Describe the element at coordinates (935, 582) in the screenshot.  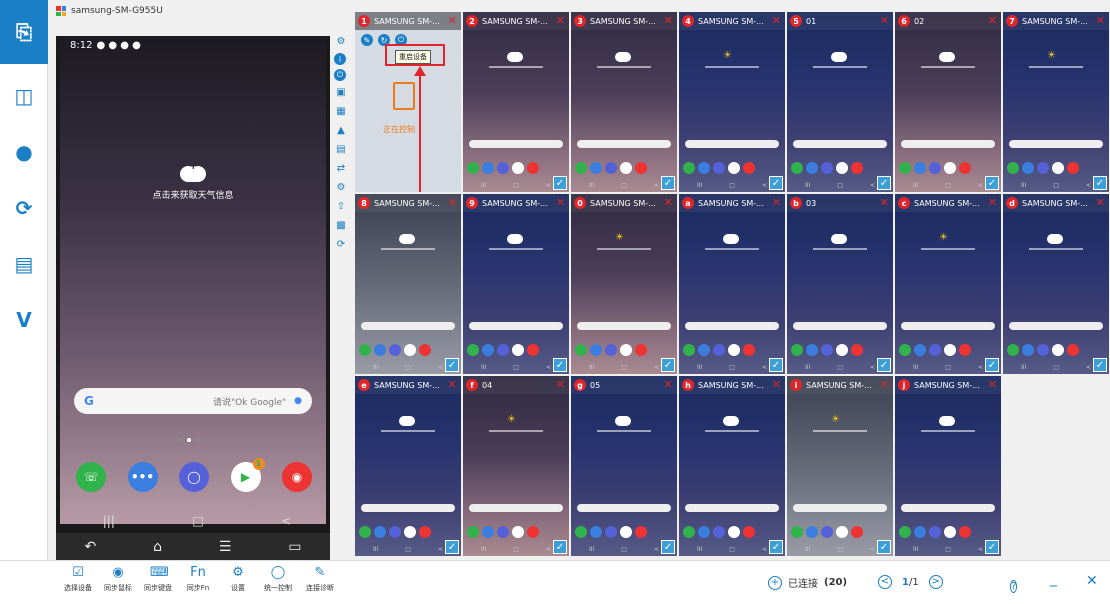
I see `next-page-icon: >` at that location.